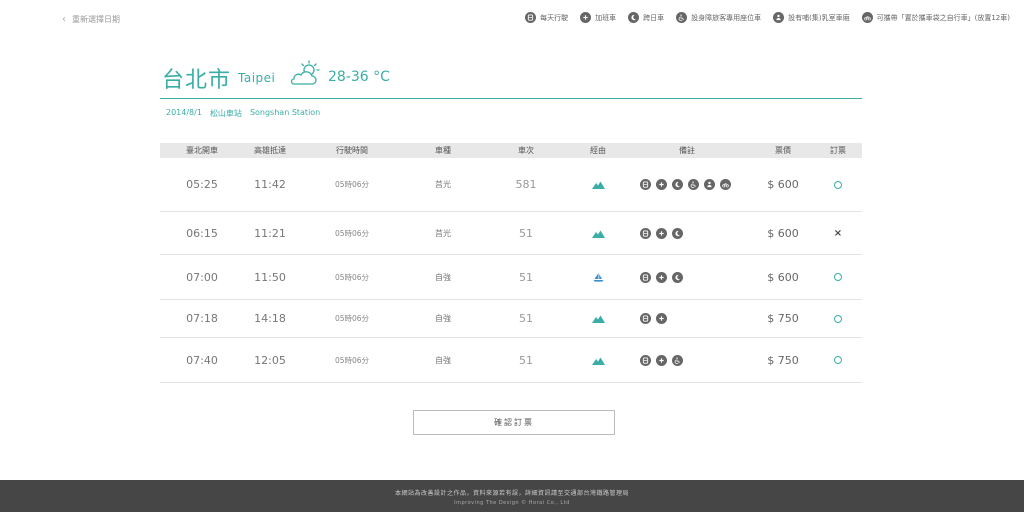 The height and width of the screenshot is (512, 1024). What do you see at coordinates (352, 150) in the screenshot?
I see `column-header: 行駛時間` at bounding box center [352, 150].